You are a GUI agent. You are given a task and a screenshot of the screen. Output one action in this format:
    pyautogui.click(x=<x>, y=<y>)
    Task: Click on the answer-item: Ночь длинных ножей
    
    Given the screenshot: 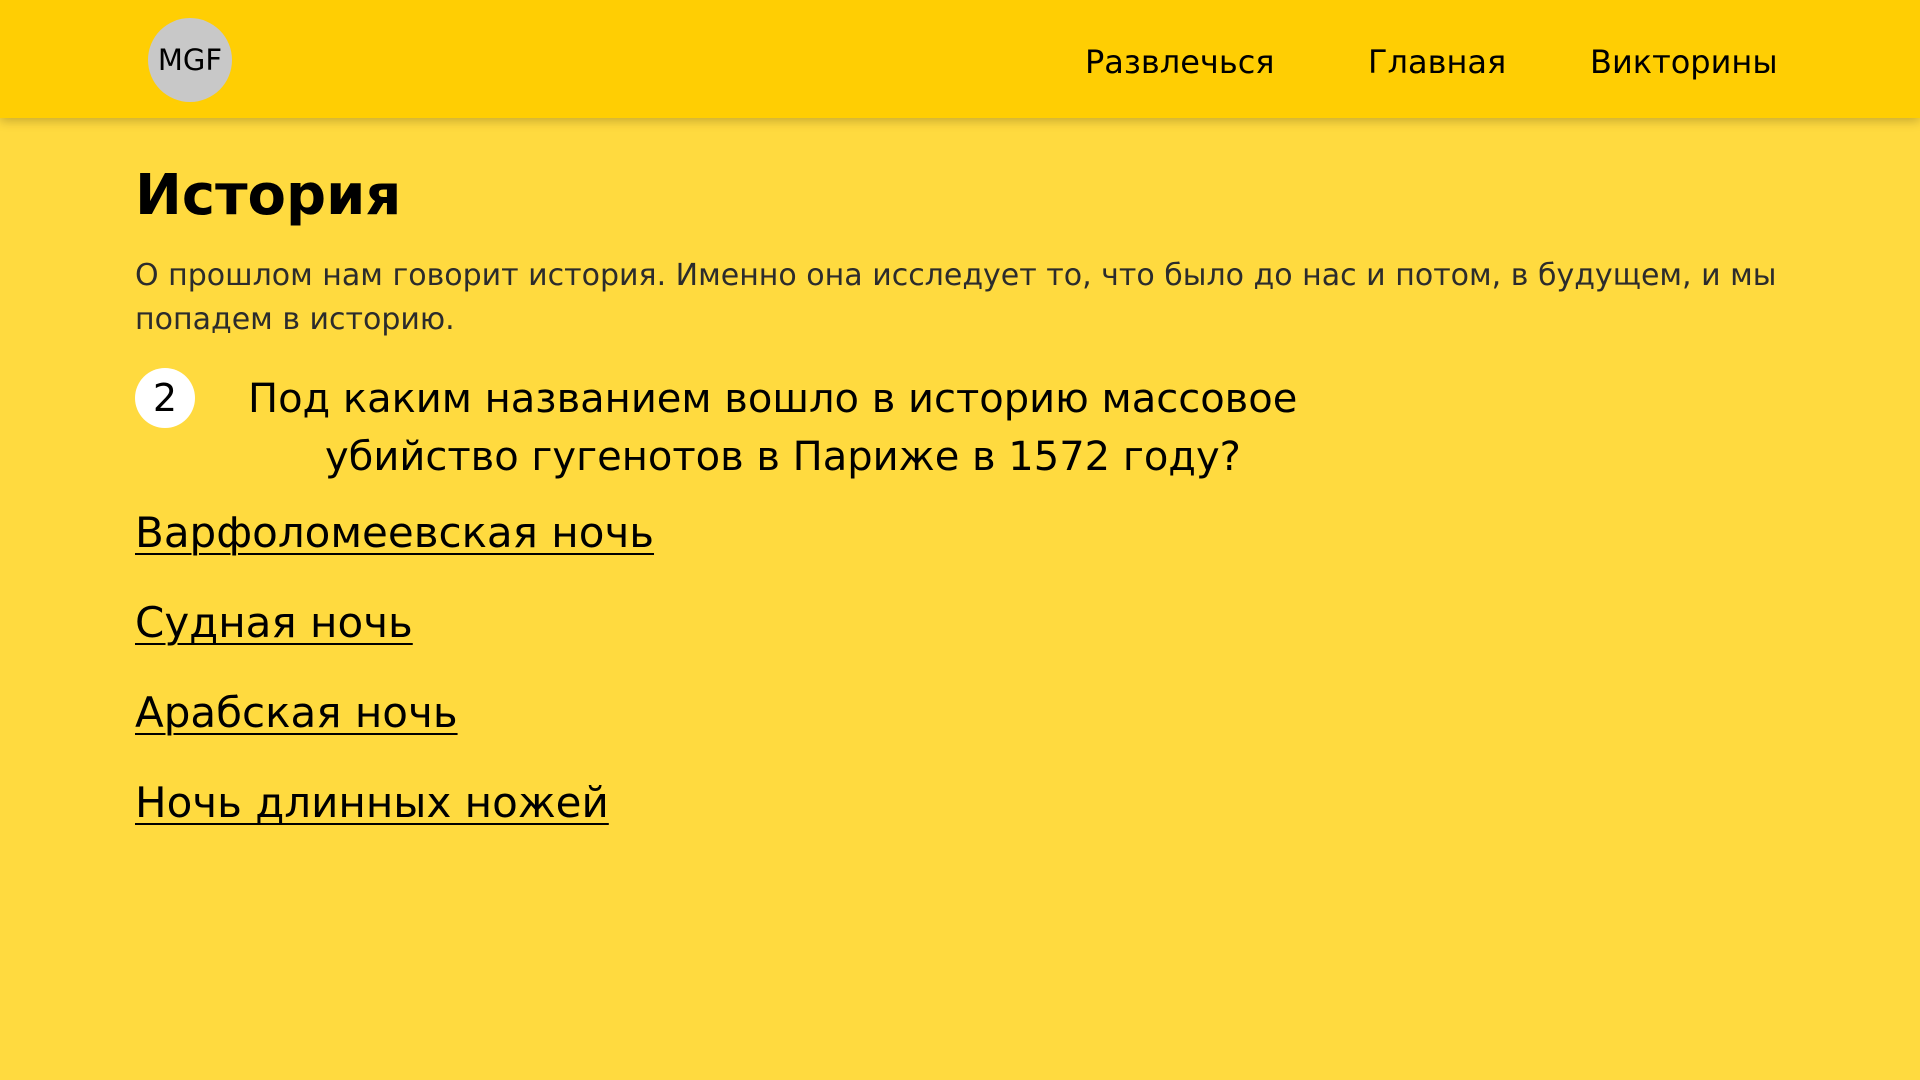 What is the action you would take?
    pyautogui.click(x=394, y=815)
    